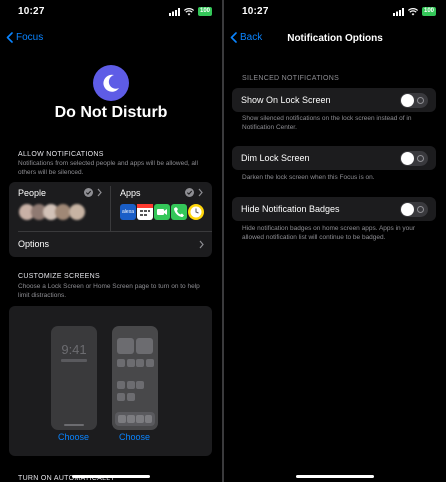 This screenshot has height=482, width=446. I want to click on allow-notifications-card: People Apps alexa Options, so click(110, 219).